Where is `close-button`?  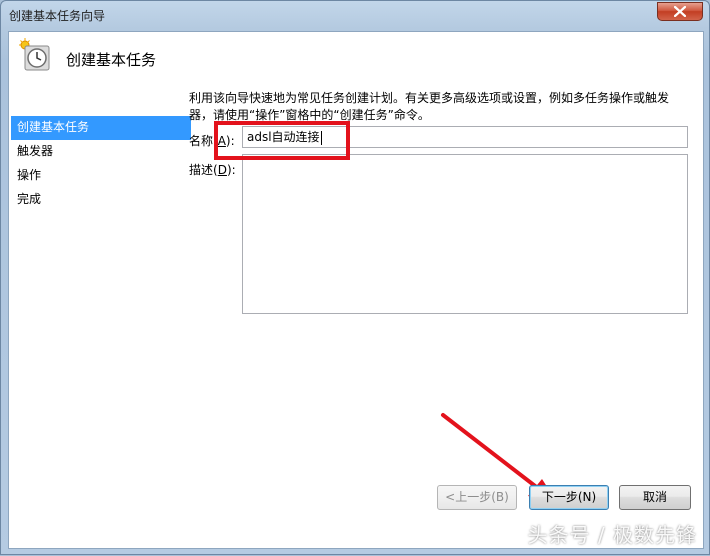 close-button is located at coordinates (680, 11).